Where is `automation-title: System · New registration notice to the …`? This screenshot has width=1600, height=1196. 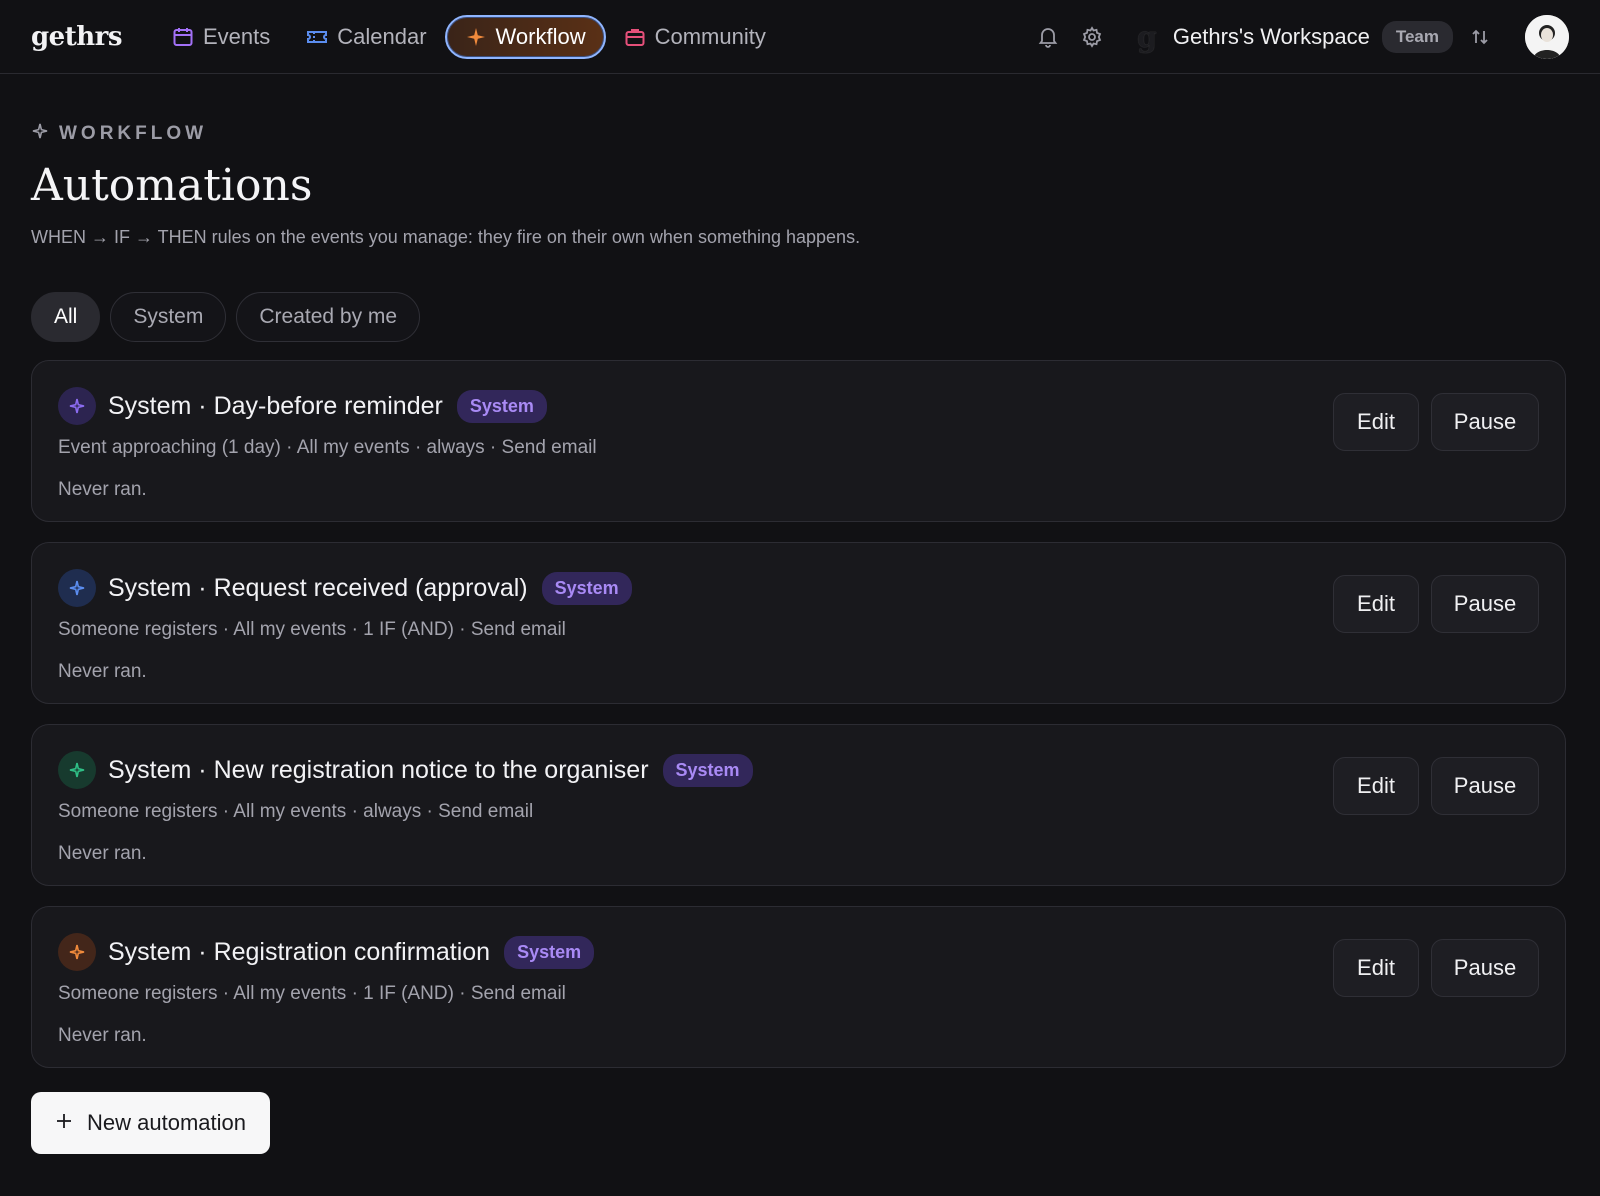 automation-title: System · New registration notice to the … is located at coordinates (378, 769).